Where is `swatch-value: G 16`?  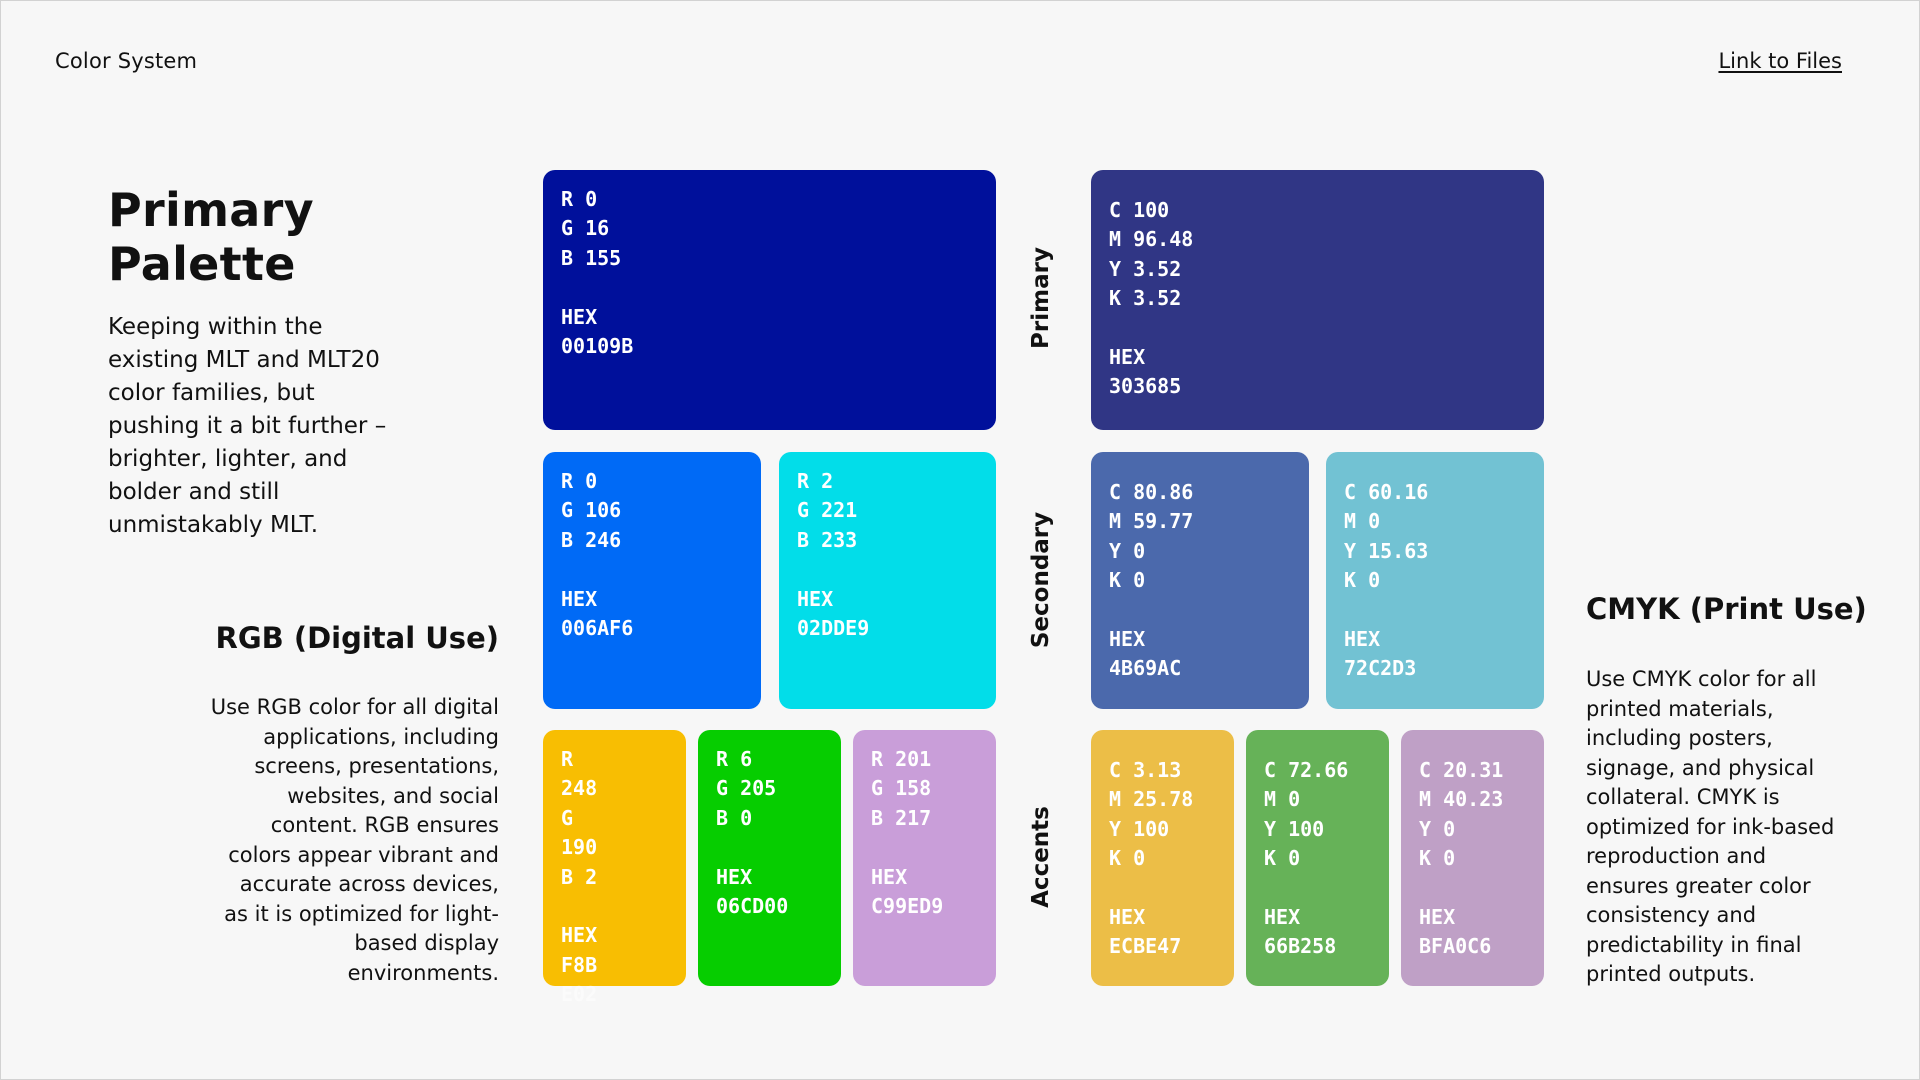 swatch-value: G 16 is located at coordinates (585, 228).